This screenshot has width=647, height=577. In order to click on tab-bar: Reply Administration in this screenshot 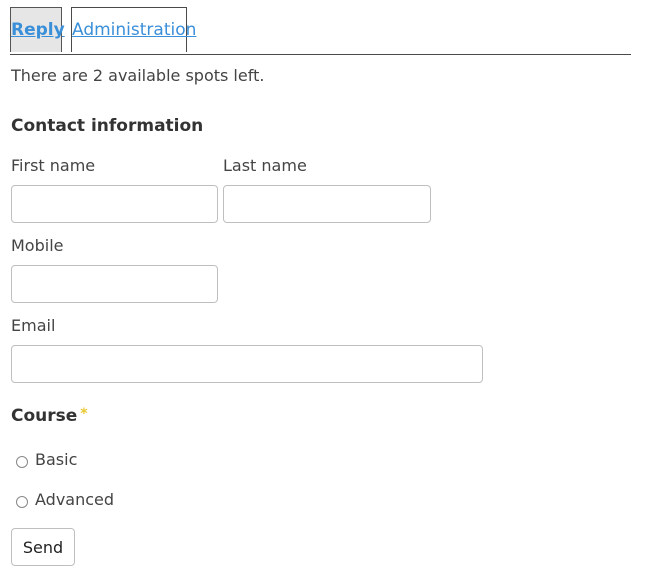, I will do `click(320, 31)`.